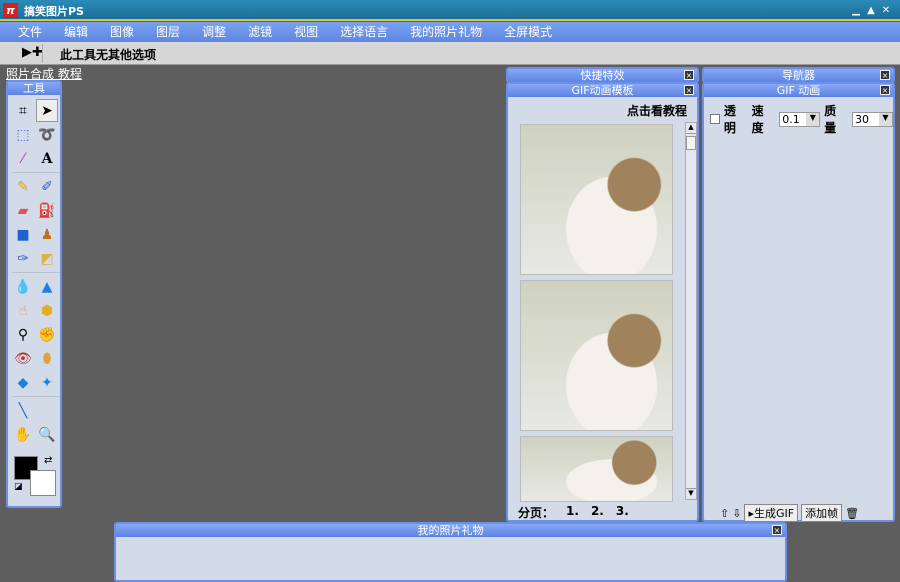  Describe the element at coordinates (23, 310) in the screenshot. I see `smudge-icon: ☝` at that location.